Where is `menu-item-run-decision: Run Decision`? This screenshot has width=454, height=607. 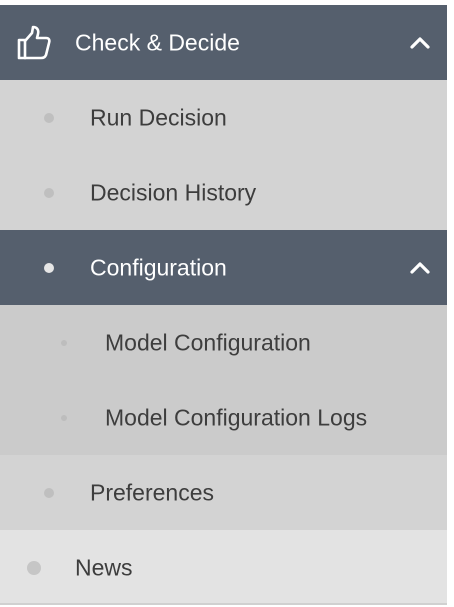 menu-item-run-decision: Run Decision is located at coordinates (223, 117).